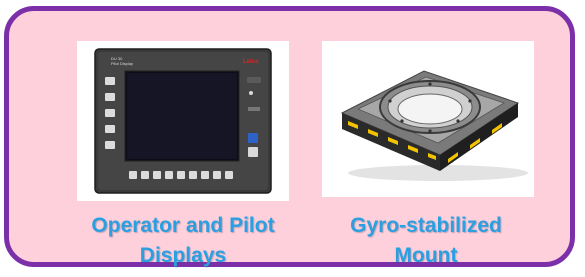  What do you see at coordinates (183, 255) in the screenshot?
I see `display-caption-line2: Displays` at bounding box center [183, 255].